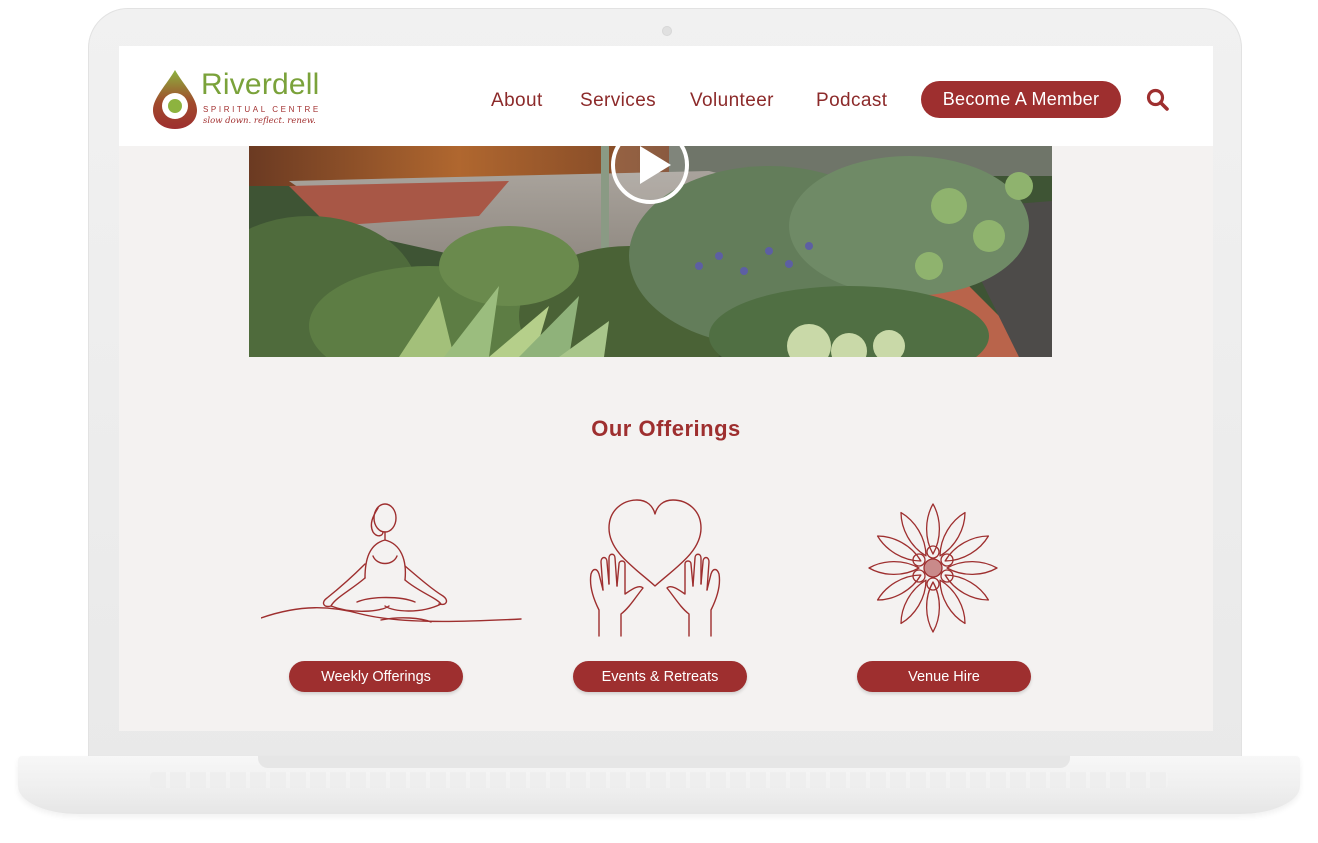  I want to click on nav-services: Services, so click(618, 101).